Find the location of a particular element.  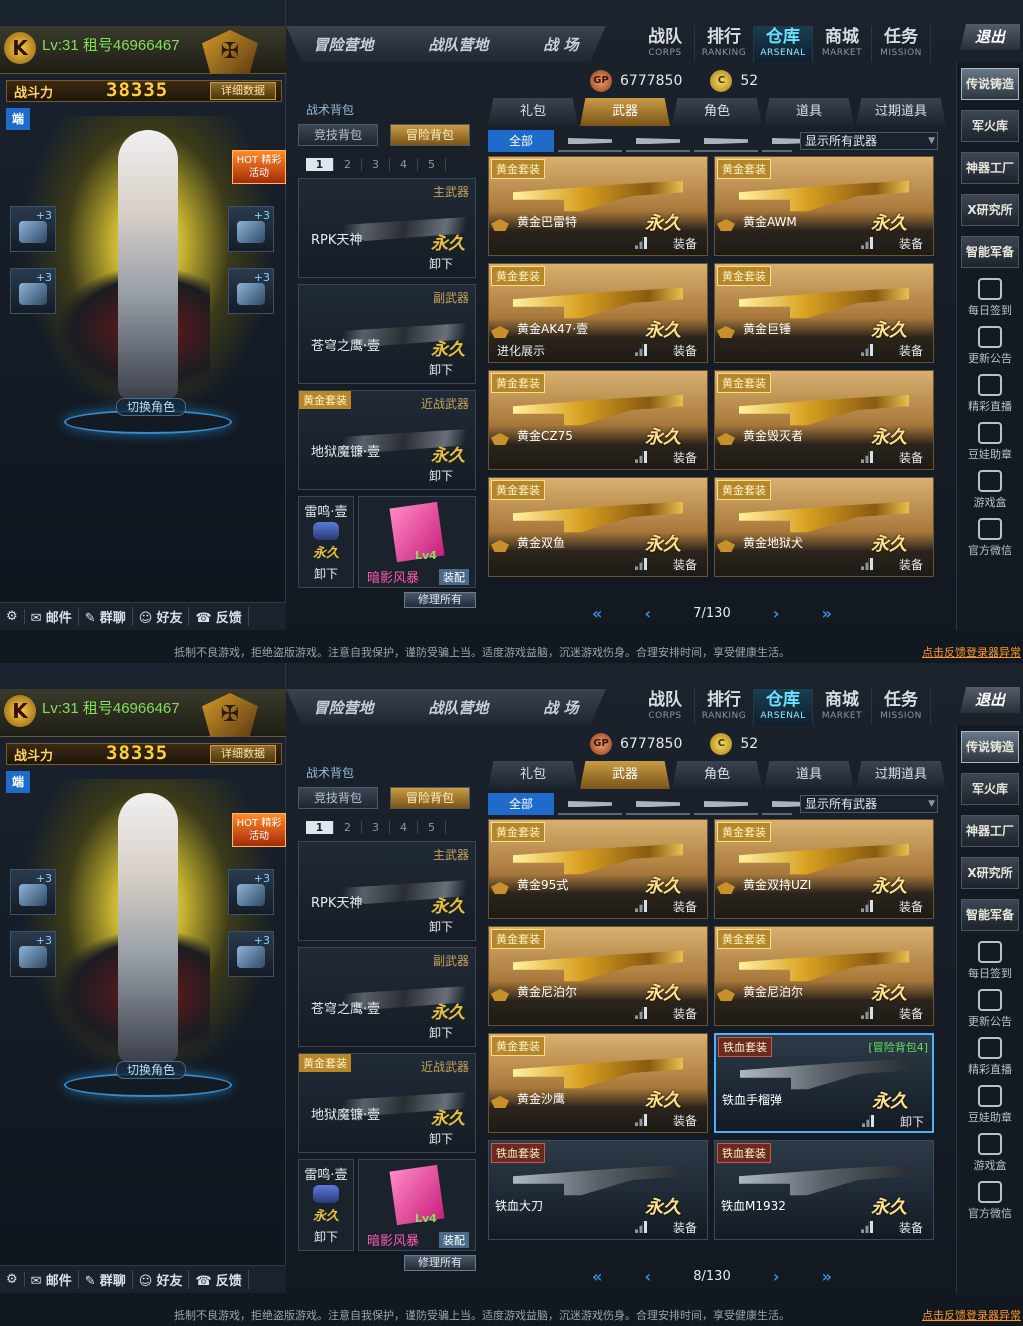

nav-ranking: 排行 RANKING is located at coordinates (724, 707).